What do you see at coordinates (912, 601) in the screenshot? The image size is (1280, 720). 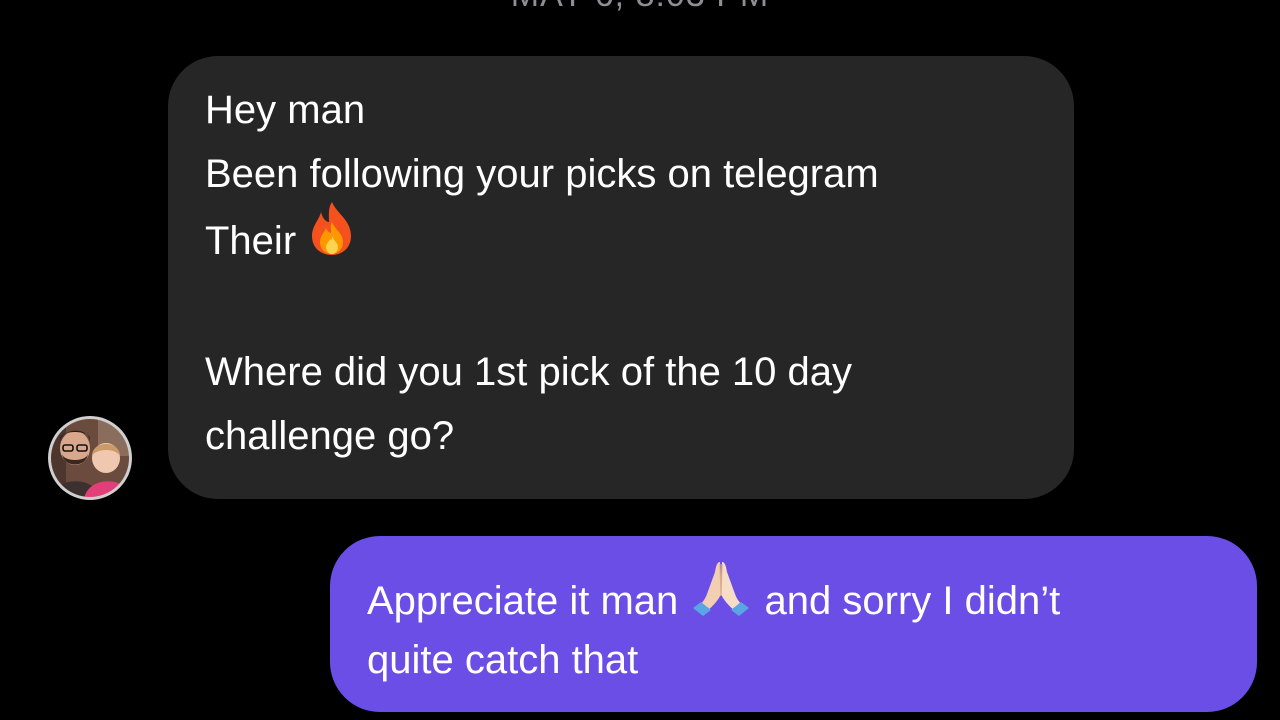 I see `message-text: and sorry I didn’t` at bounding box center [912, 601].